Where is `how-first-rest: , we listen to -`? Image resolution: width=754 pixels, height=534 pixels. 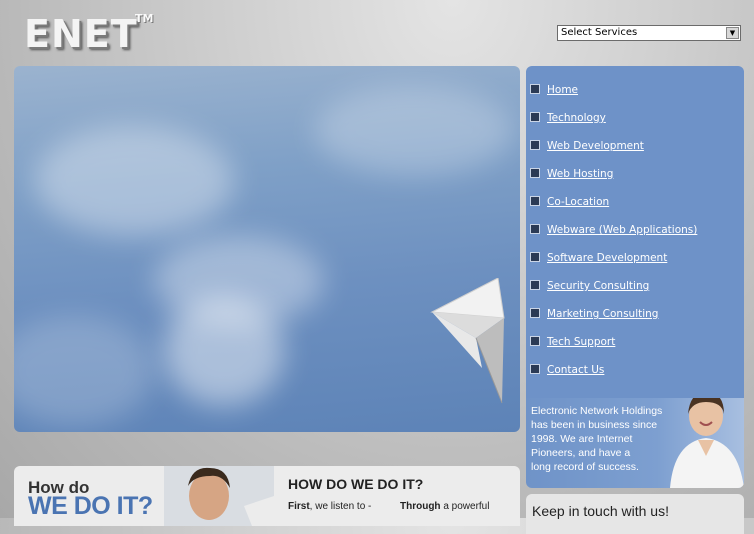
how-first-rest: , we listen to - is located at coordinates (340, 506).